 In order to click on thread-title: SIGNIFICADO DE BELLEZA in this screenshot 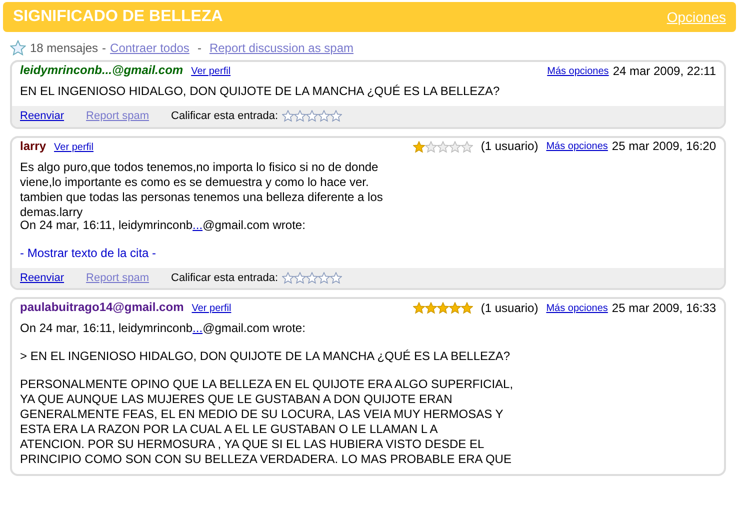, I will do `click(118, 17)`.